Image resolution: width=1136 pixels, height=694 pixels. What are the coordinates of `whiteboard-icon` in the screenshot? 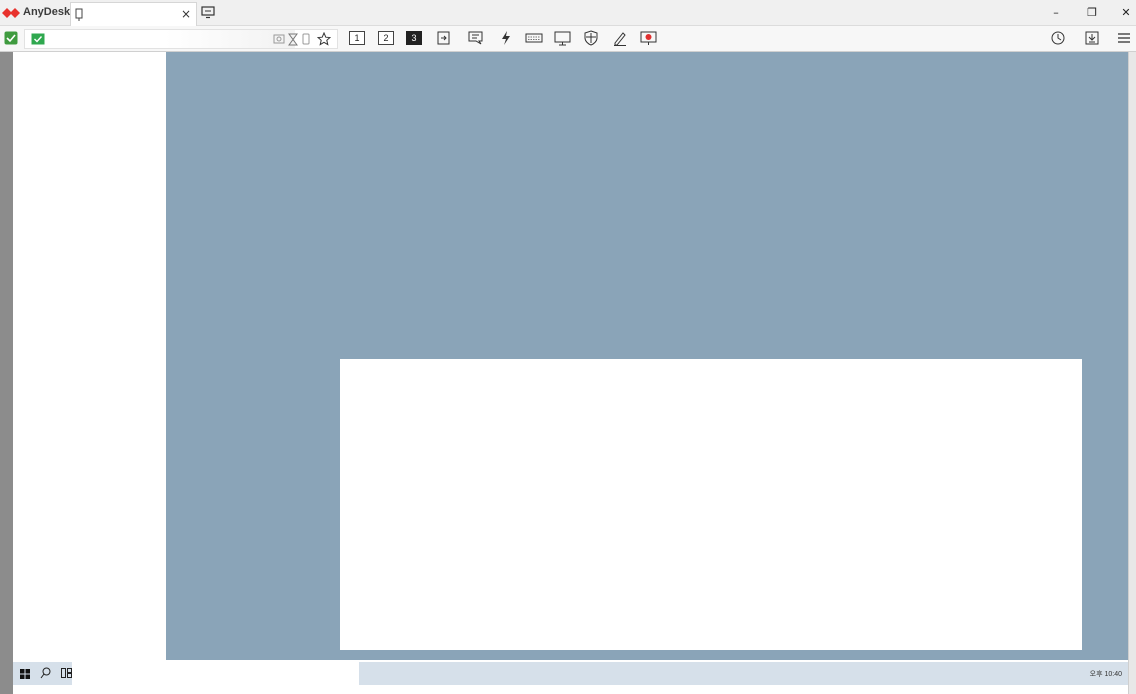 It's located at (621, 39).